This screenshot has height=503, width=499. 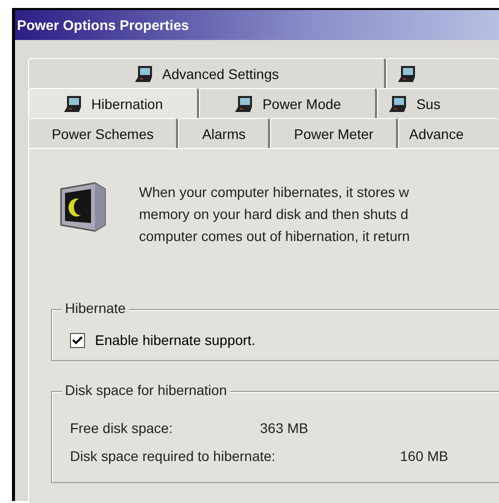 What do you see at coordinates (77, 340) in the screenshot?
I see `checkbox` at bounding box center [77, 340].